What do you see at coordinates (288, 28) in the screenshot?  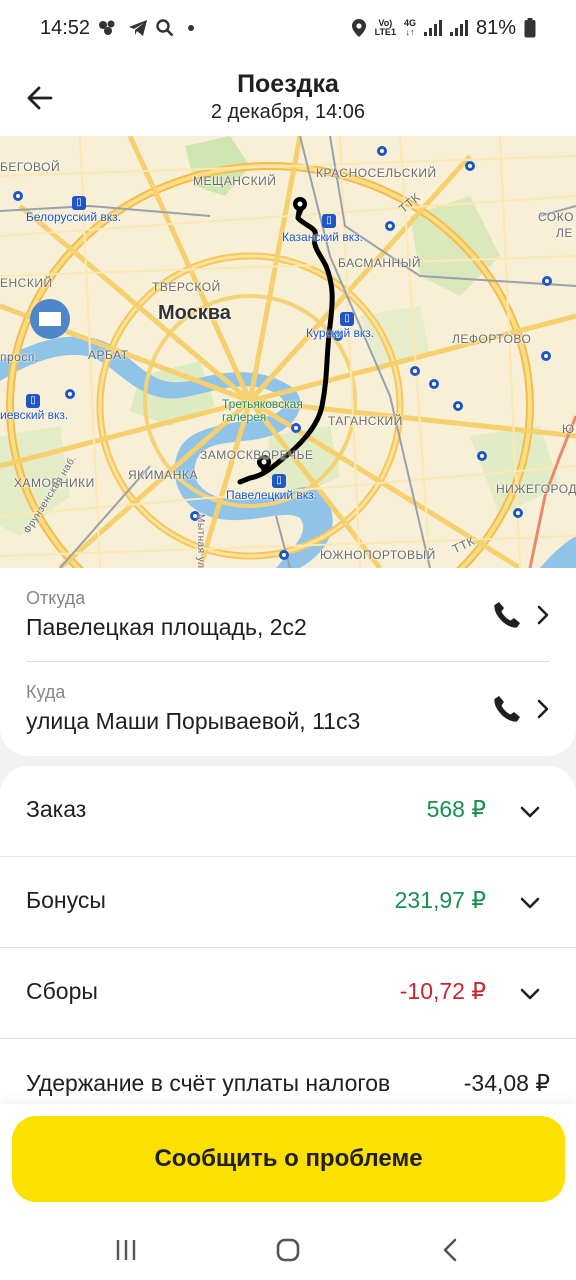 I see `status-bar: 14:52 Vo) LTE1 4G ↓↑ 81%` at bounding box center [288, 28].